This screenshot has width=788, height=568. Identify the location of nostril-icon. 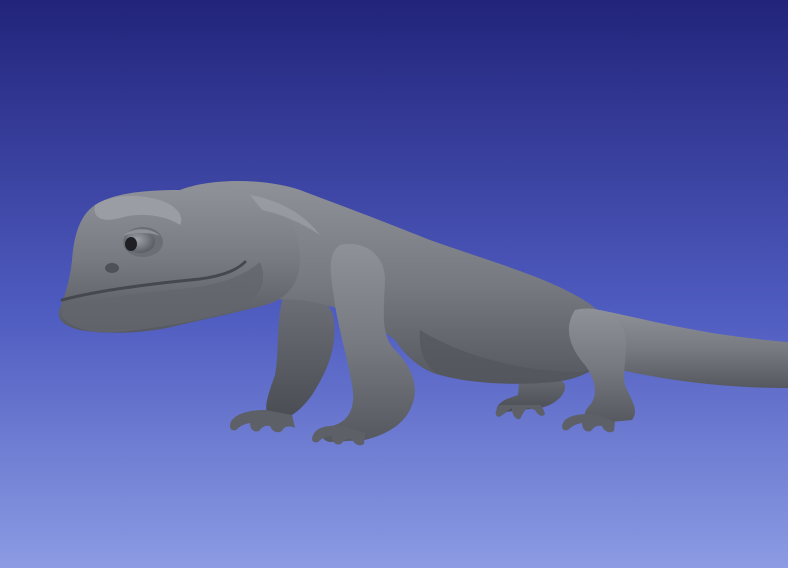
(112, 268).